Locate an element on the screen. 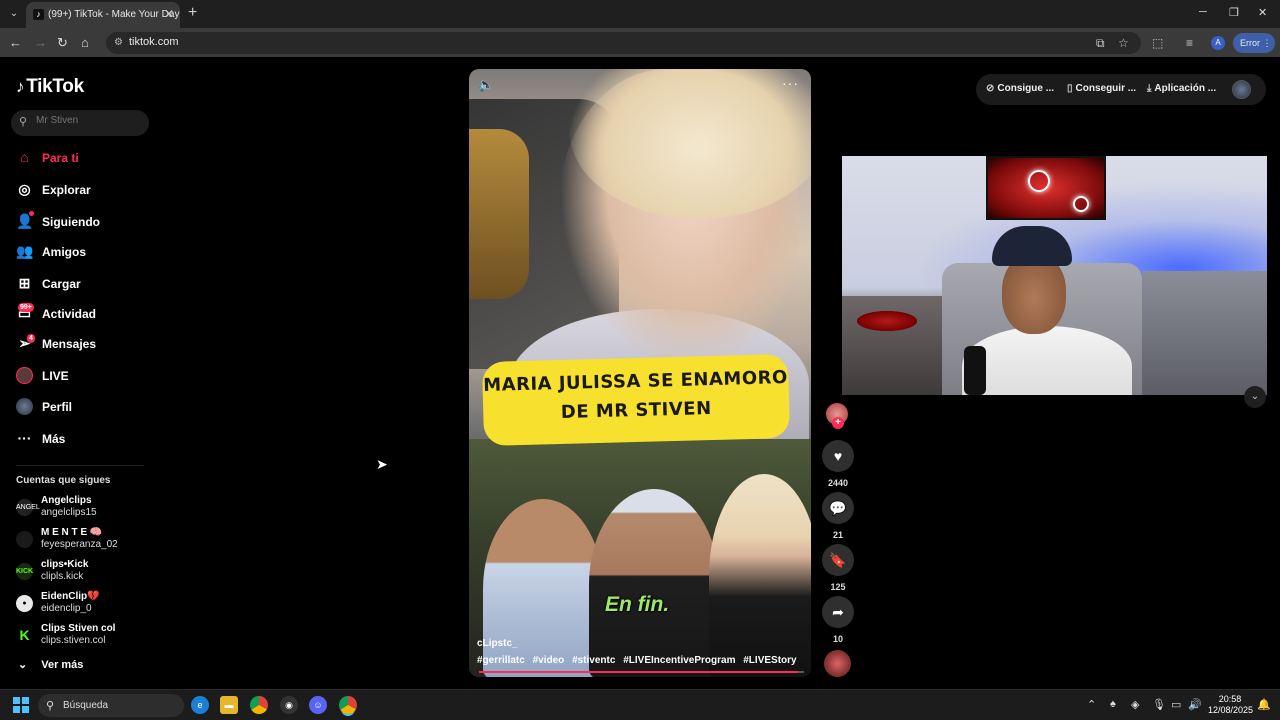  tray-security-icon: ◈ is located at coordinates (1135, 704).